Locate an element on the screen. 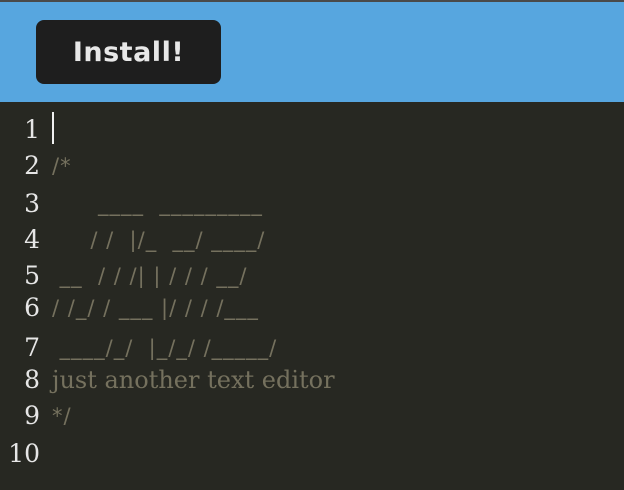  line-number: 8 is located at coordinates (32, 379).